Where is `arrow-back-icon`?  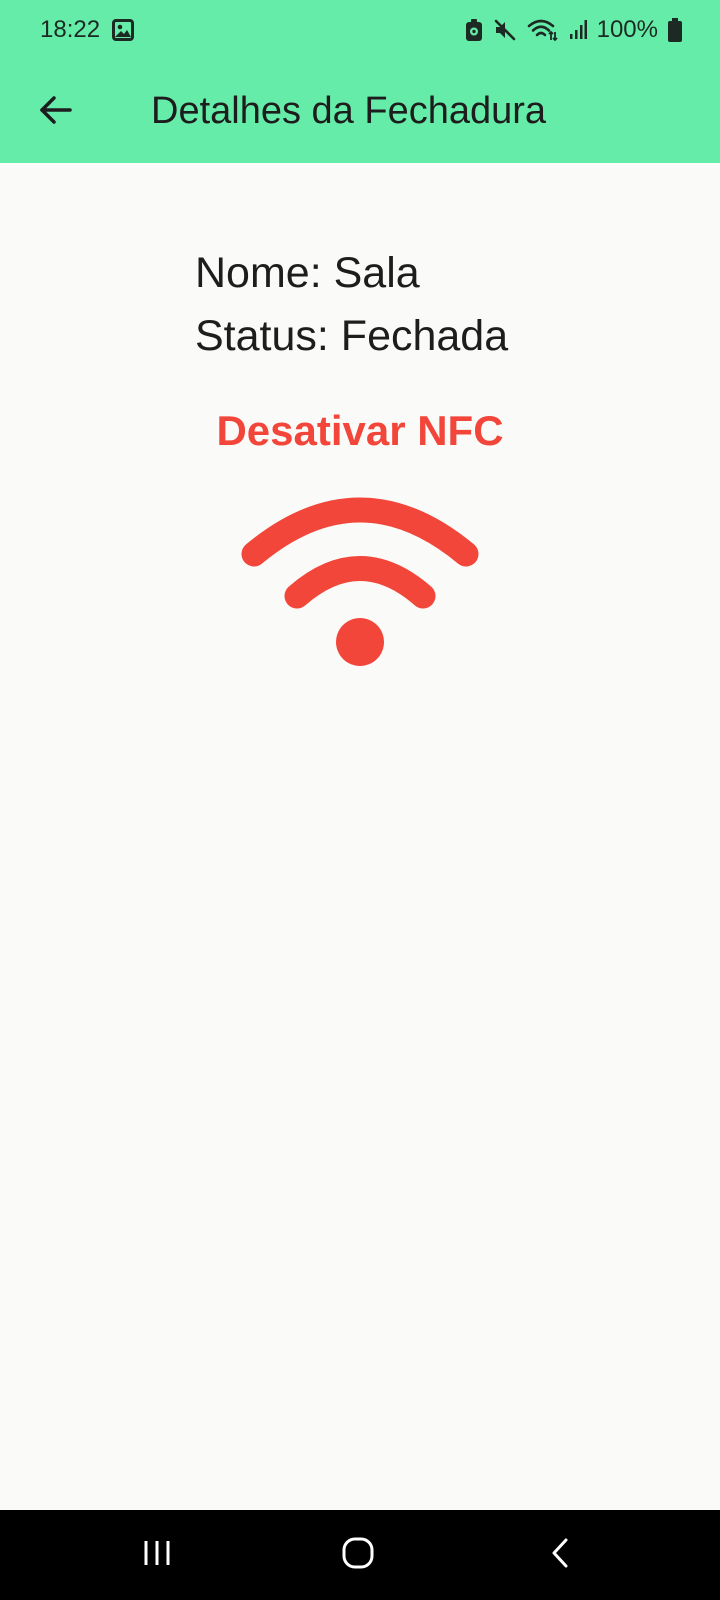 arrow-back-icon is located at coordinates (56, 112).